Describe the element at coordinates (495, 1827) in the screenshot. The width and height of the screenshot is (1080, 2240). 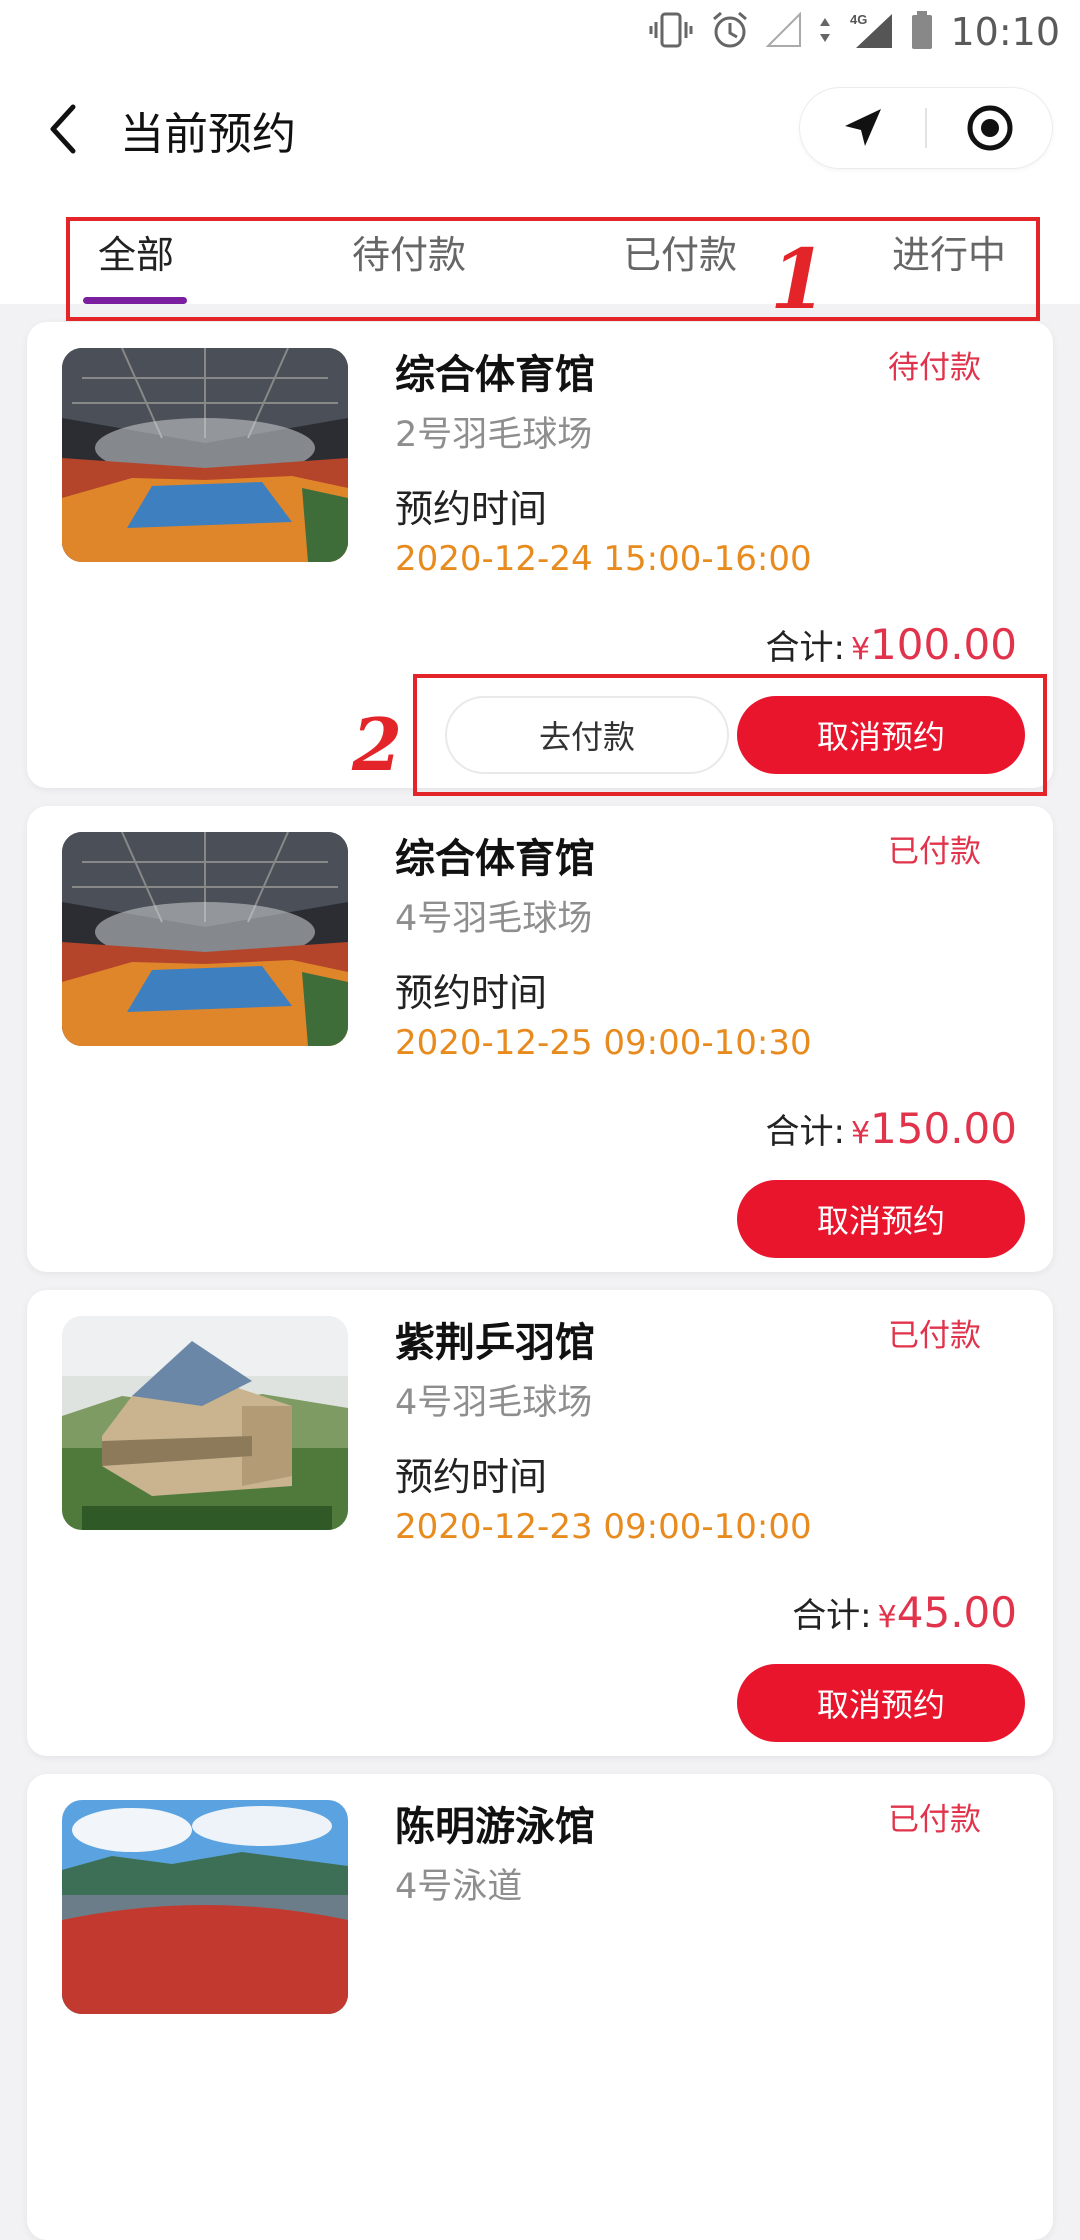
I see `venue-name: 陈明游泳馆` at that location.